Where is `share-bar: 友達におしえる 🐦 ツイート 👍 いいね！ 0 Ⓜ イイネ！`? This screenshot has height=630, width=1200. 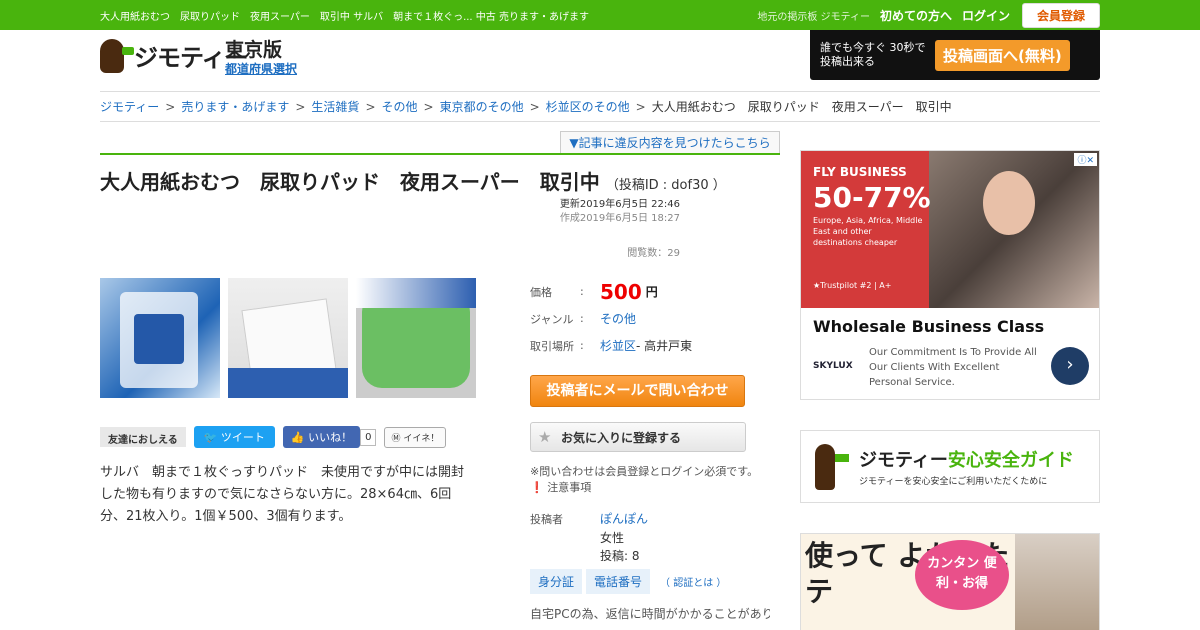 share-bar: 友達におしえる 🐦 ツイート 👍 いいね！ 0 Ⓜ イイネ！ is located at coordinates (273, 437).